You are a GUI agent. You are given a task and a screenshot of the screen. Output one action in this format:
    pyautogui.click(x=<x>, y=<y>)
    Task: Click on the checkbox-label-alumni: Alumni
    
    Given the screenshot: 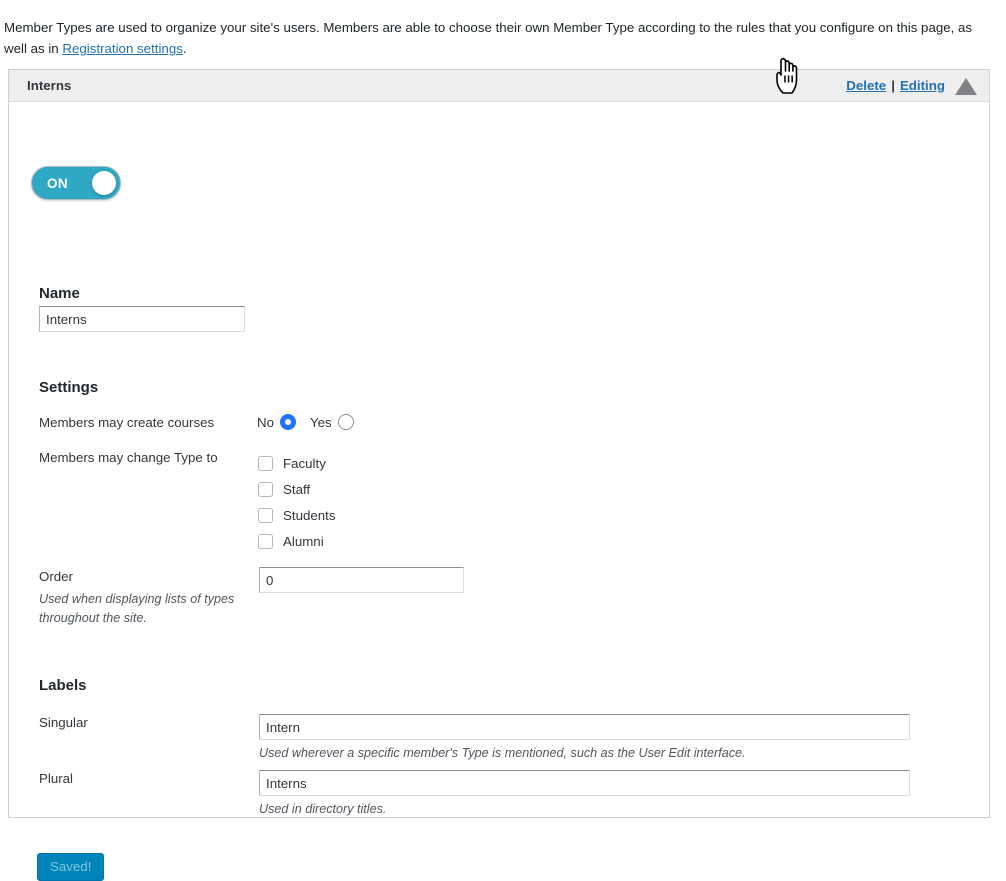 What is the action you would take?
    pyautogui.click(x=303, y=541)
    